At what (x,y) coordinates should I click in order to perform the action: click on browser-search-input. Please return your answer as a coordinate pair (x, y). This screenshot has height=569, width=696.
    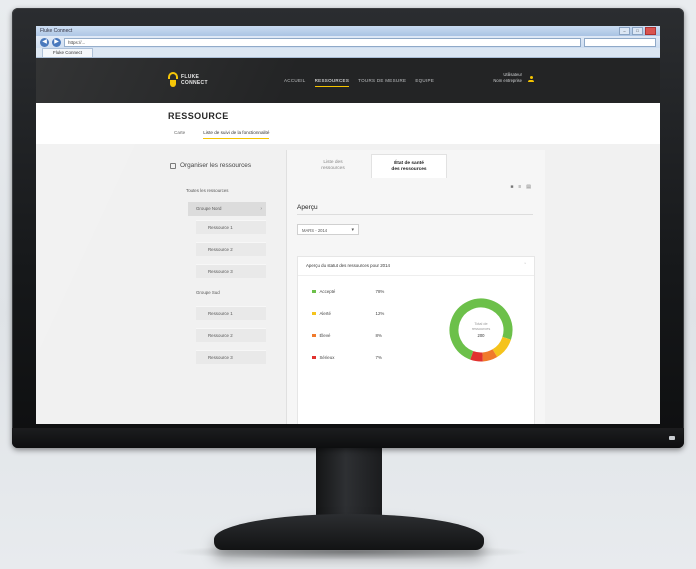
    Looking at the image, I should click on (620, 42).